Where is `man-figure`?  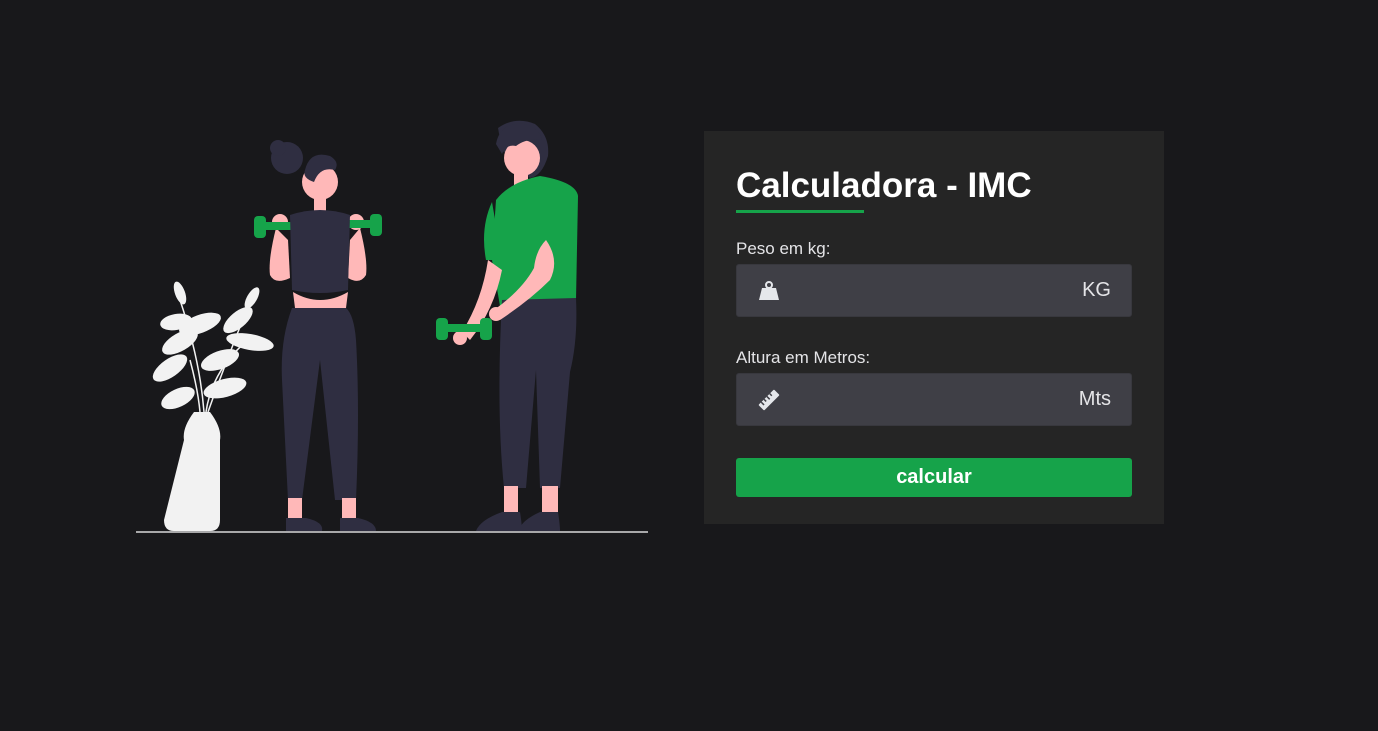 man-figure is located at coordinates (507, 325).